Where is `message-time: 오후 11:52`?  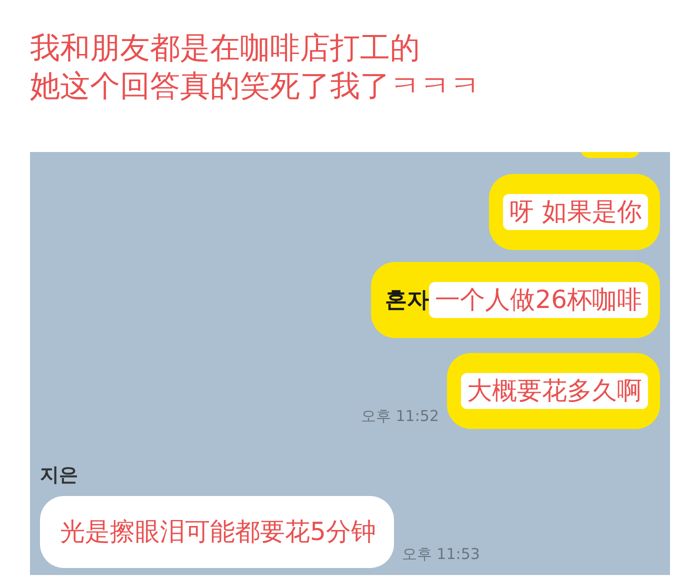
message-time: 오후 11:52 is located at coordinates (400, 416).